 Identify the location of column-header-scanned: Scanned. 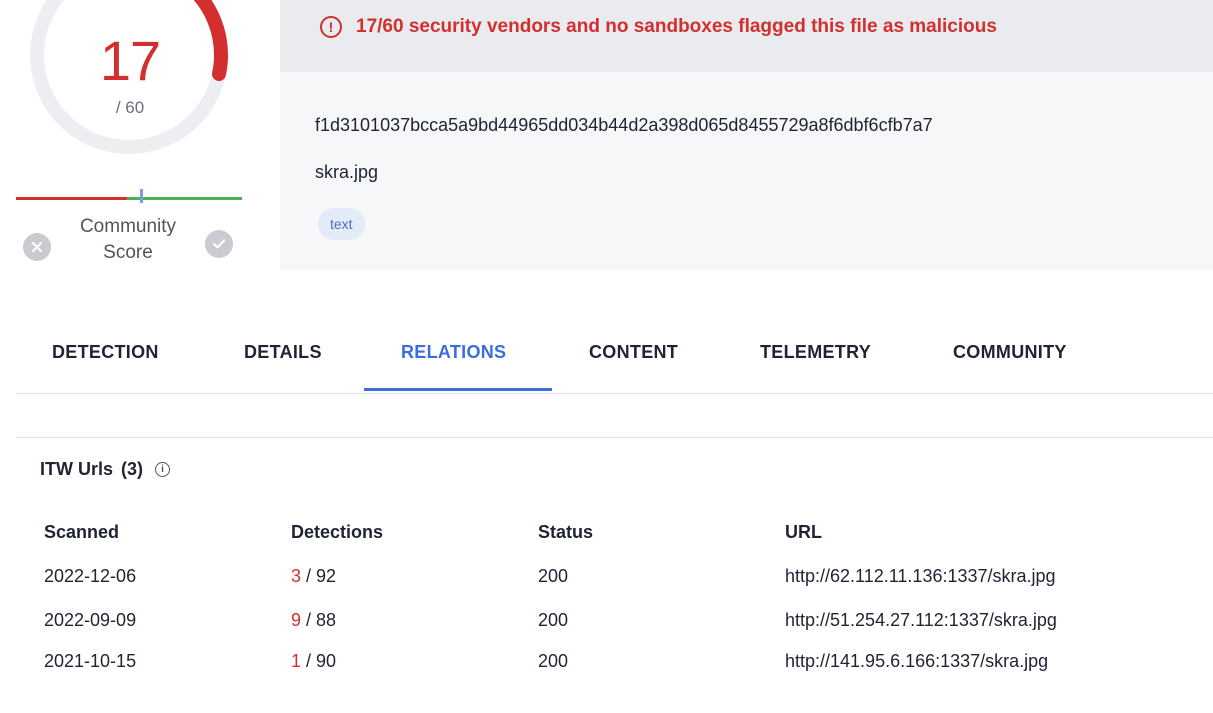
(81, 532).